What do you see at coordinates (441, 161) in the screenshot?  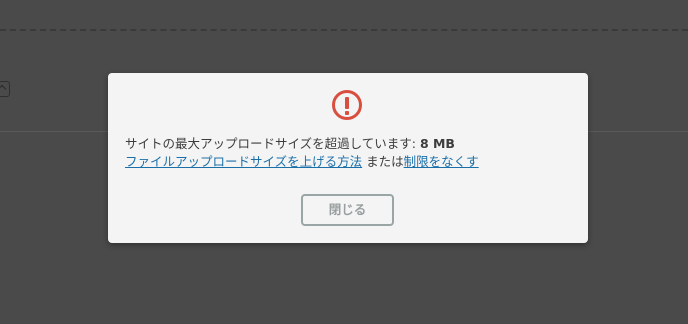 I see `remove-limit-link: 制限をなくす` at bounding box center [441, 161].